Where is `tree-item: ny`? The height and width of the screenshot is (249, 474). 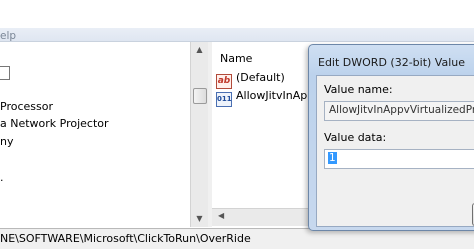 tree-item: ny is located at coordinates (6, 141).